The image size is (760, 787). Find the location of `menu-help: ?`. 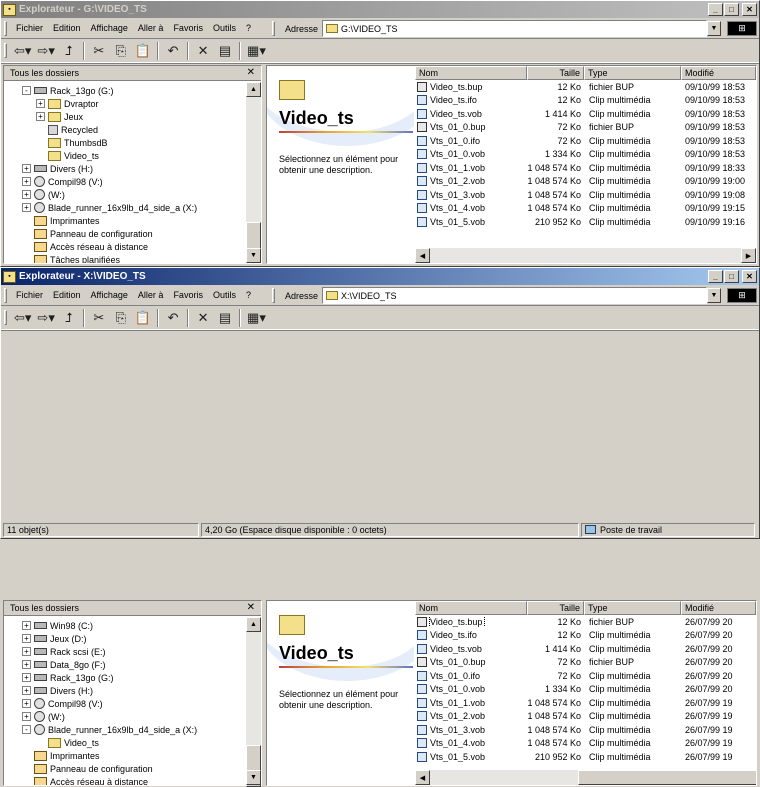

menu-help: ? is located at coordinates (248, 295).